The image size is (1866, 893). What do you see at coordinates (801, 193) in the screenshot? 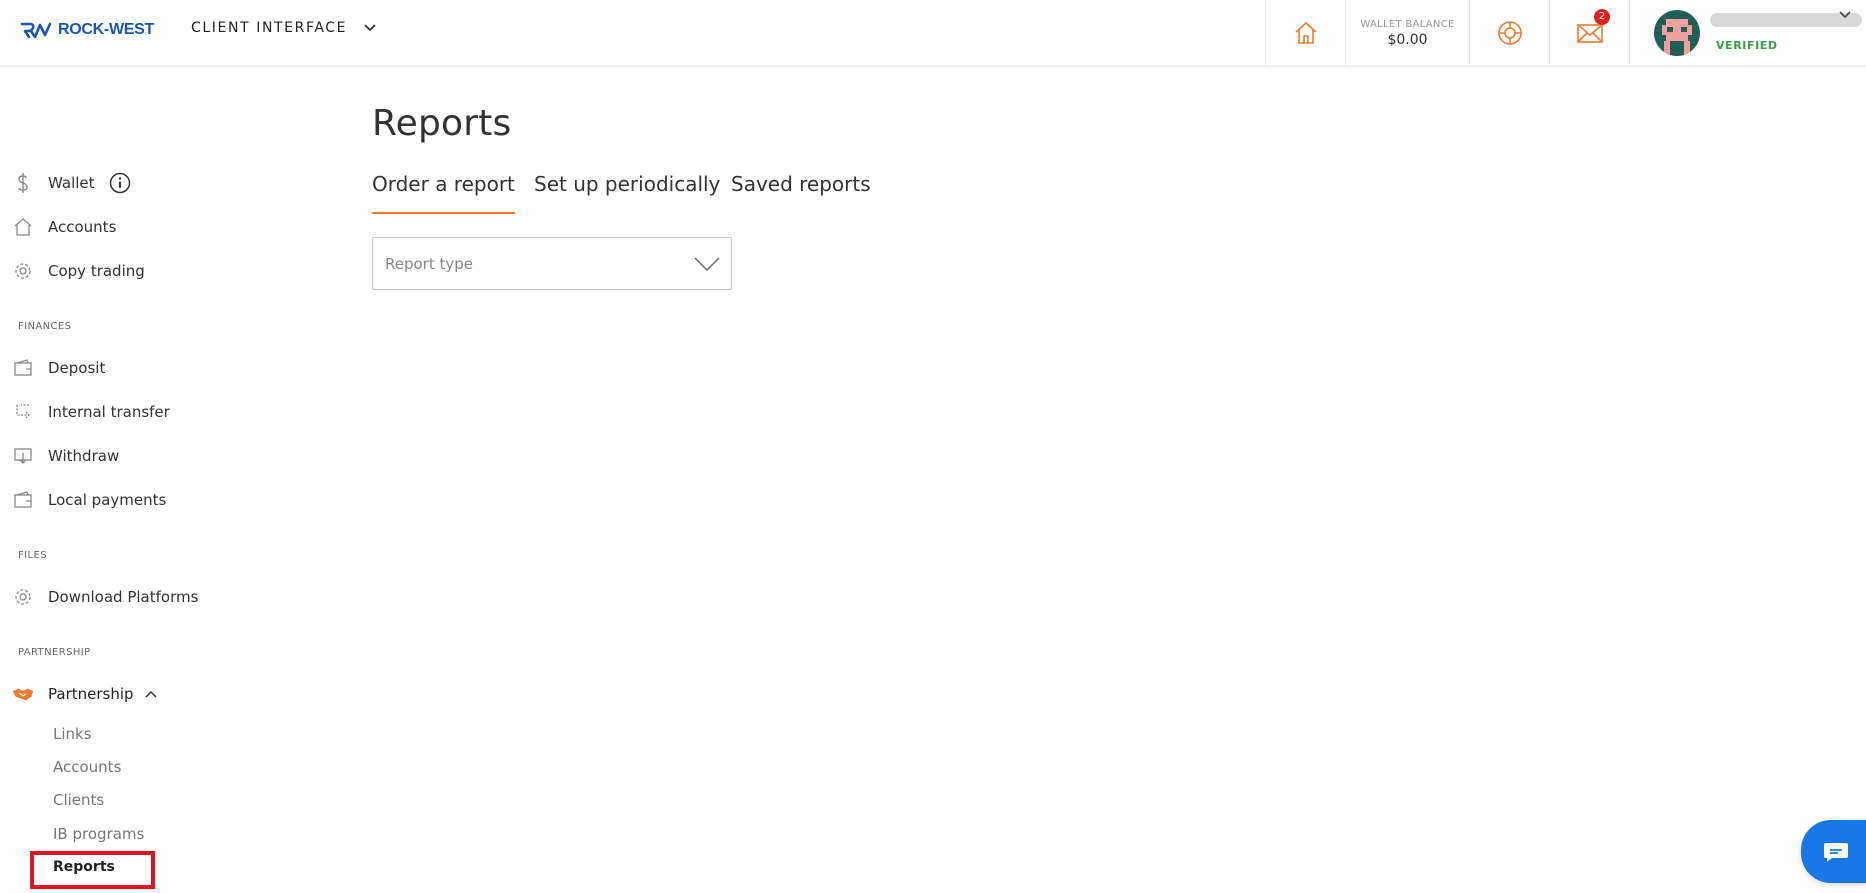
I see `tab-saved-reports: Saved reports` at bounding box center [801, 193].